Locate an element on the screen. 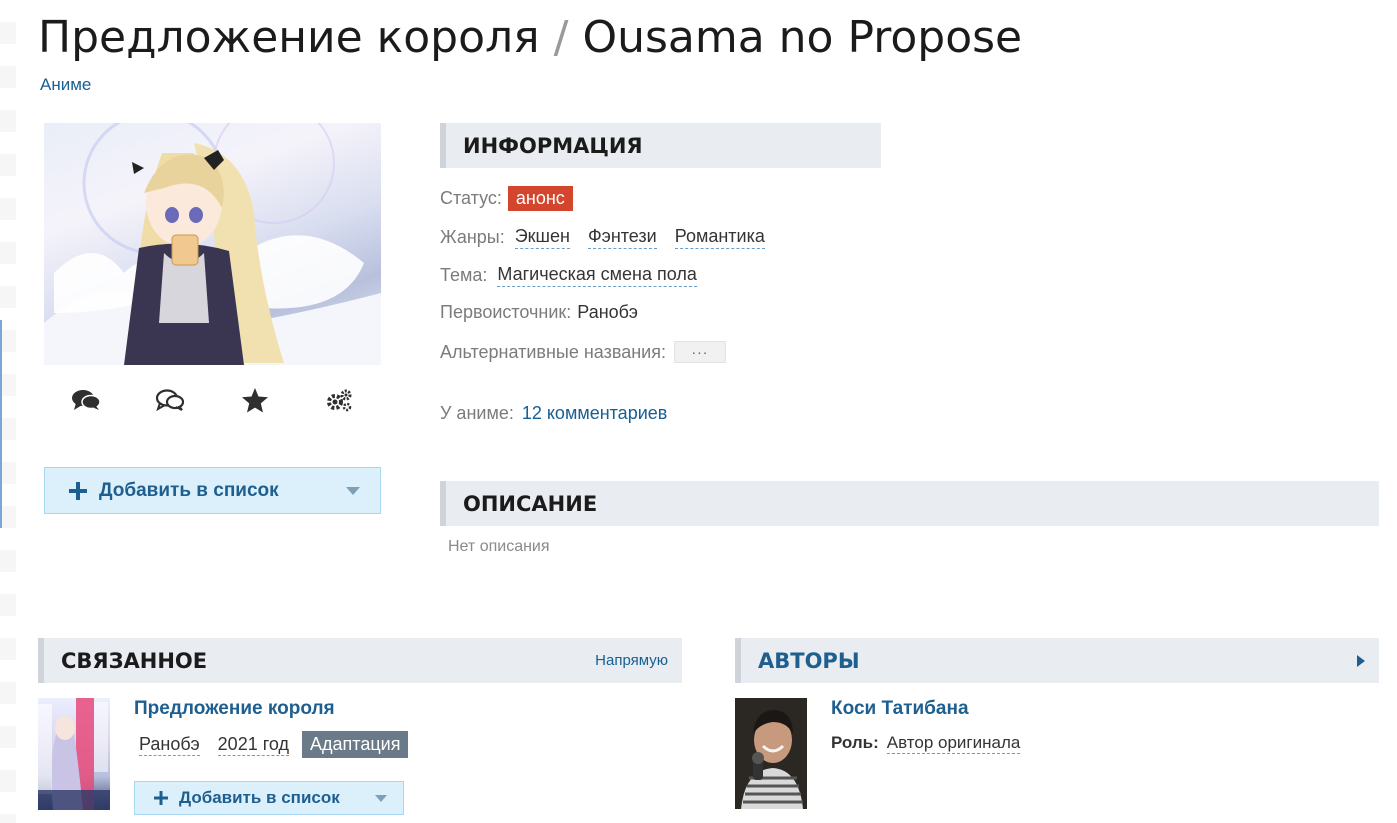 This screenshot has width=1397, height=823. description-heading-text: ОПИСАНИЕ is located at coordinates (530, 503).